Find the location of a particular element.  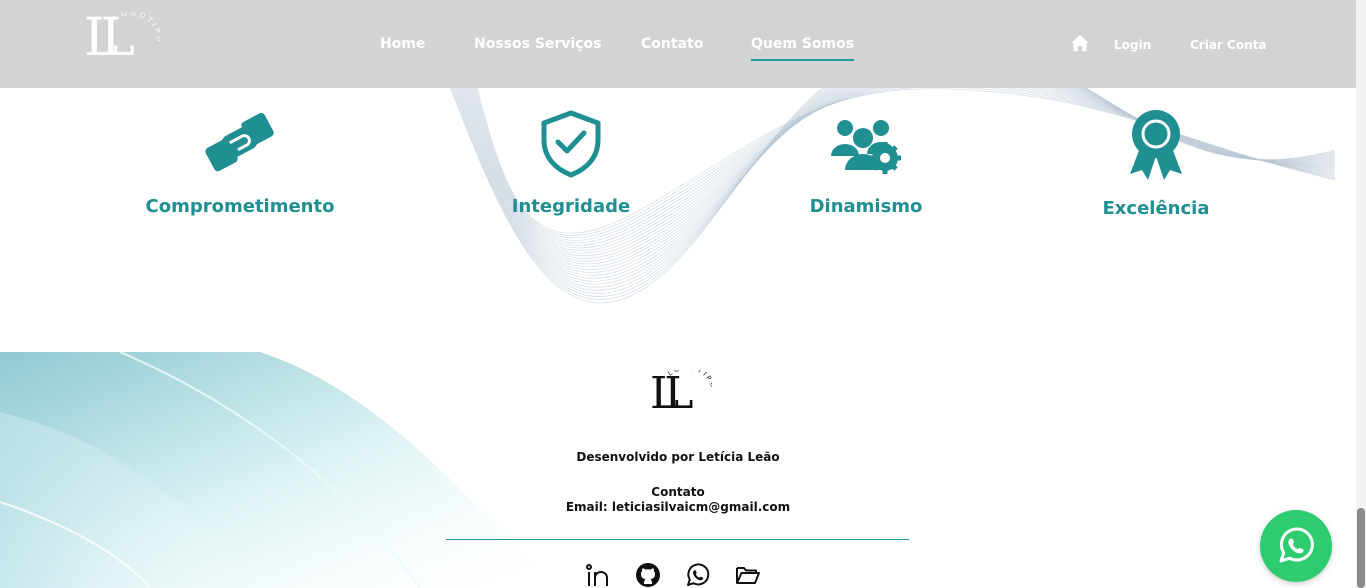

footer-divider is located at coordinates (677, 539).